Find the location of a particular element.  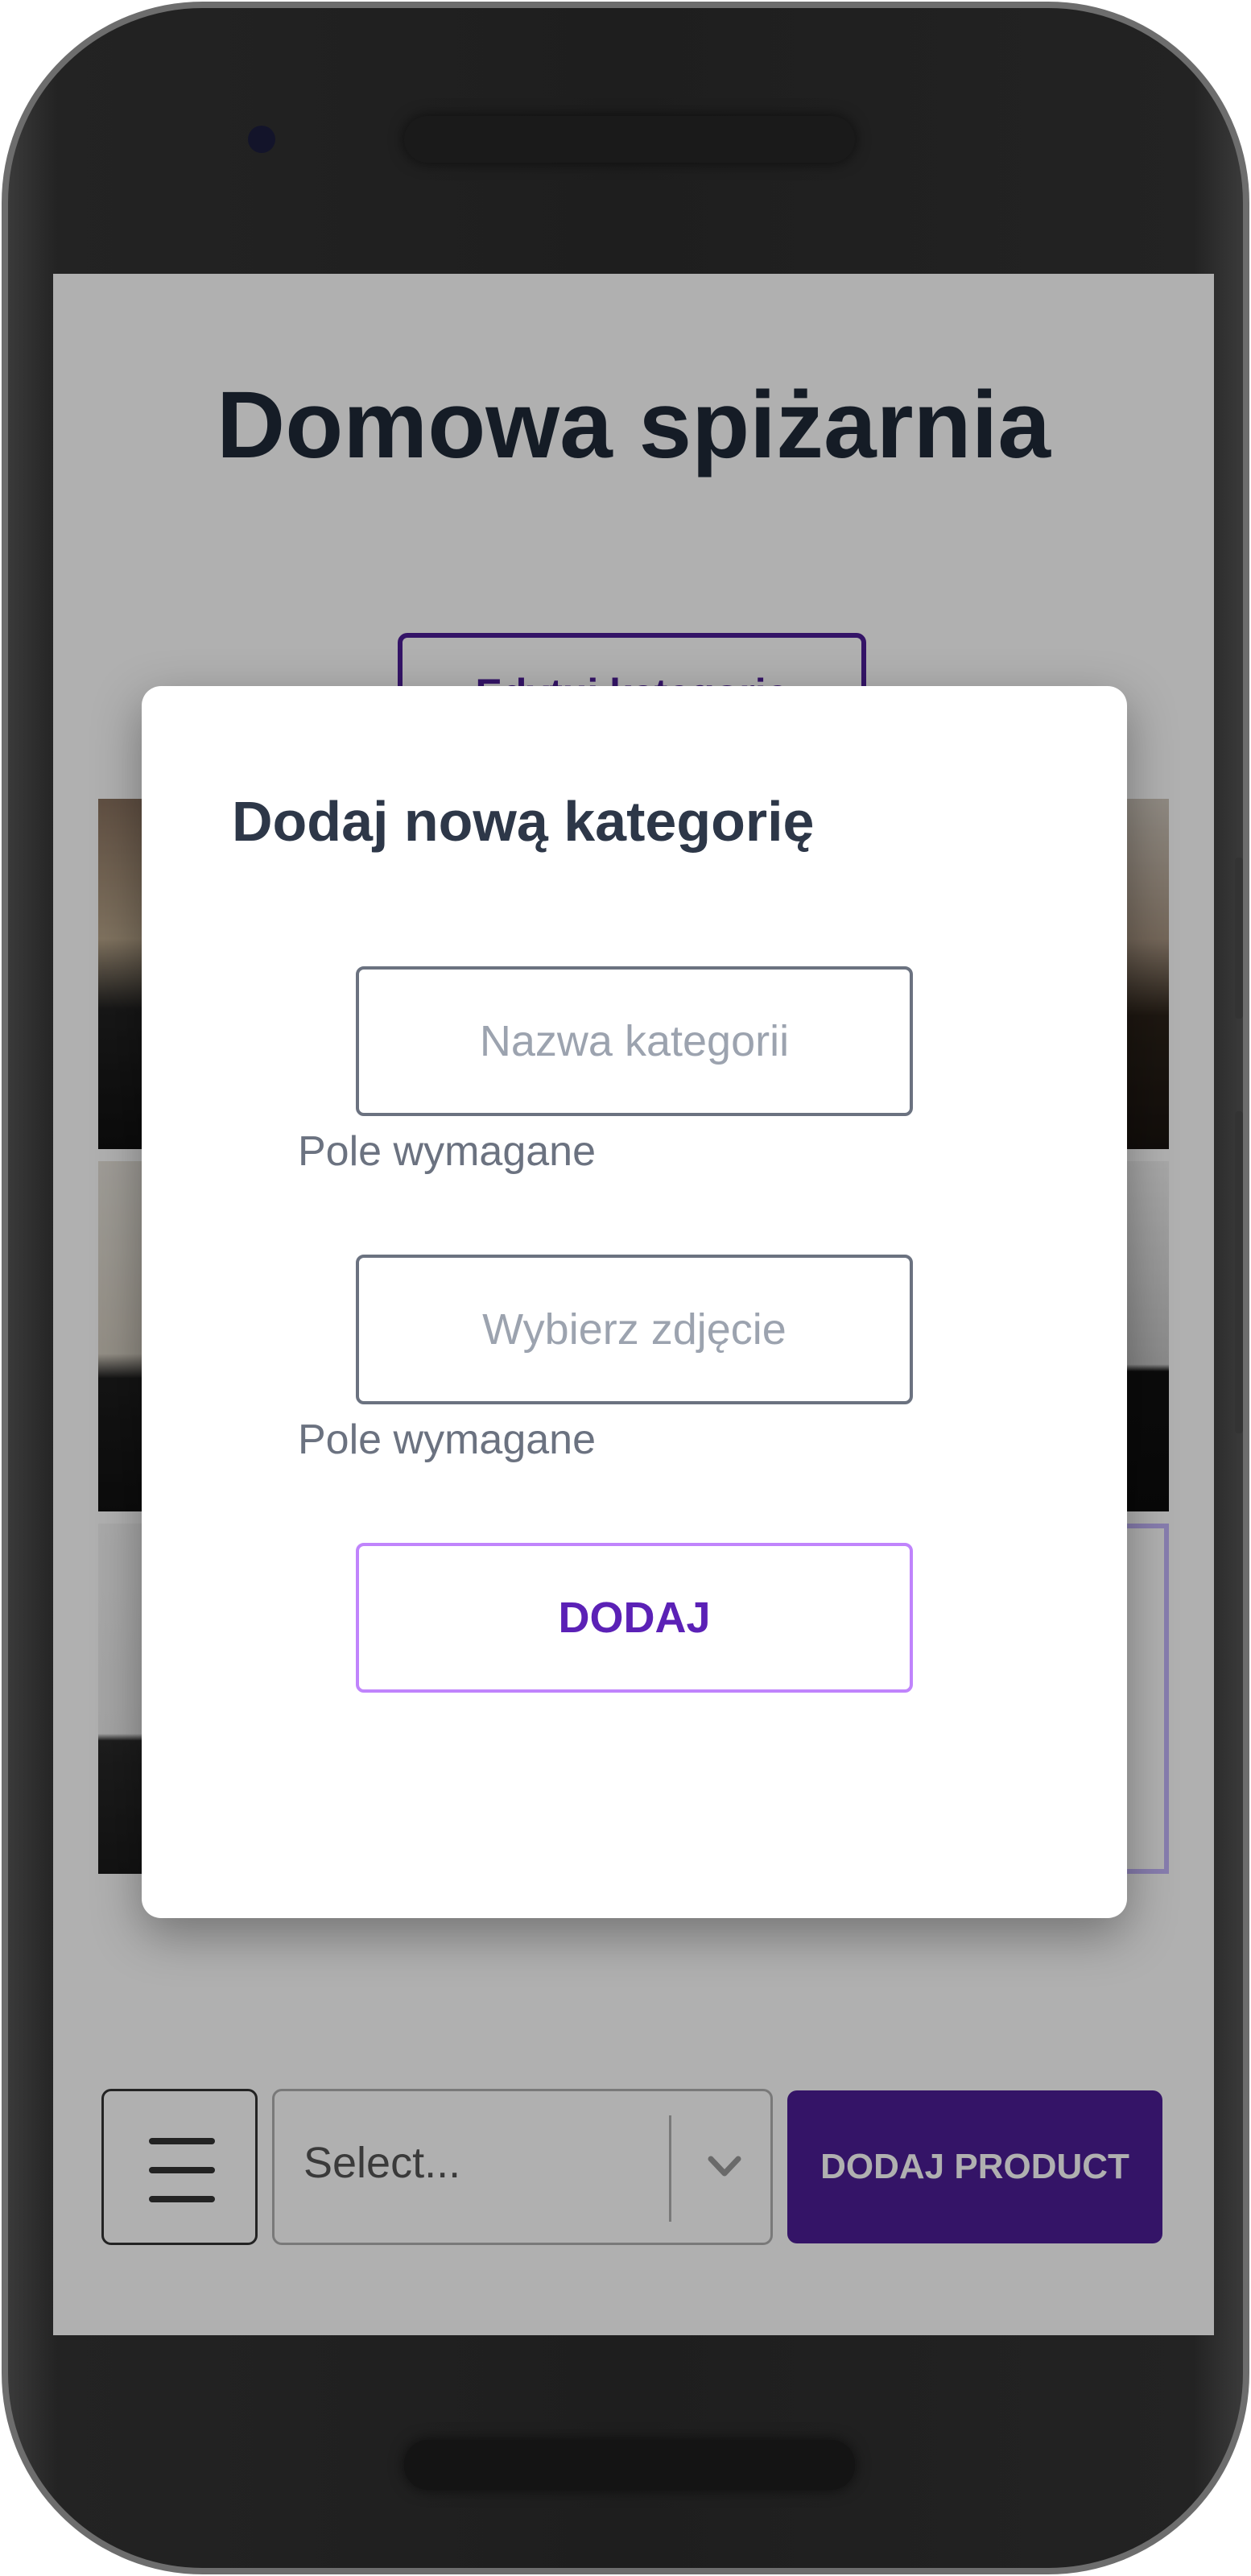

image-helper: Pole wymagane is located at coordinates (447, 1440).